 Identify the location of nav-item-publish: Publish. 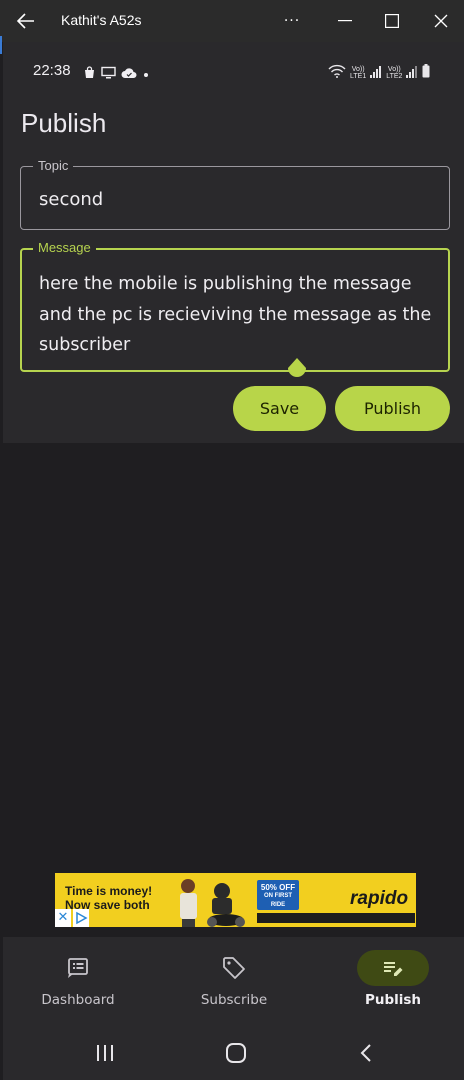
(391, 978).